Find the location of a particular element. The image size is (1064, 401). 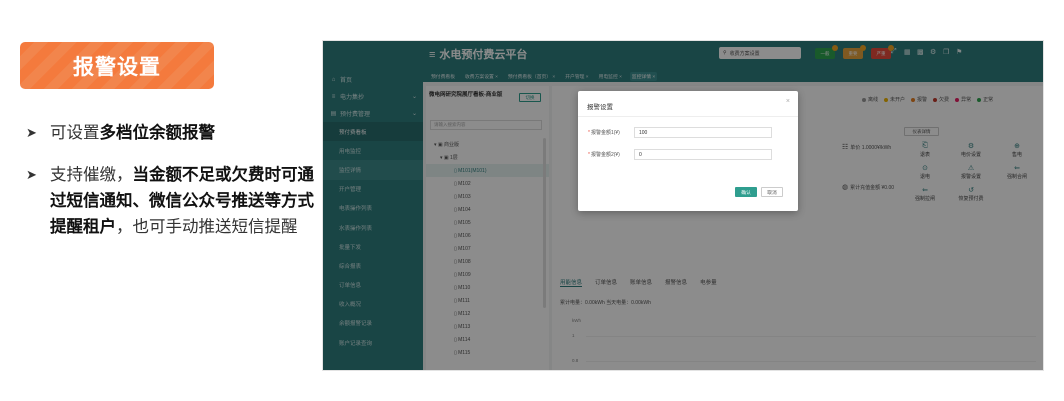

confirm-button: 确认 is located at coordinates (746, 192).